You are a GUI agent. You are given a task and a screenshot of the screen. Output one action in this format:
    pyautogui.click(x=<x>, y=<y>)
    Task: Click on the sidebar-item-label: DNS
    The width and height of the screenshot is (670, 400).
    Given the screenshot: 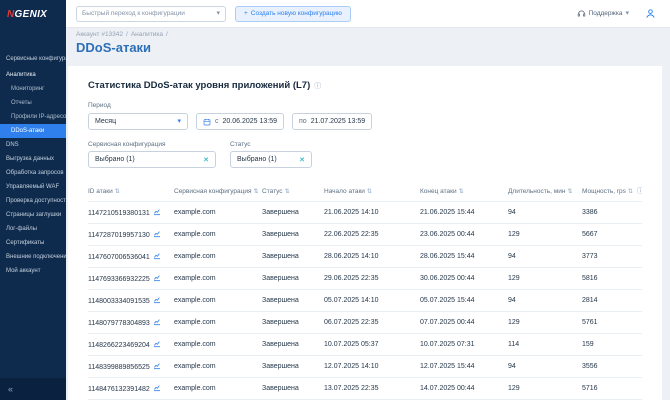 What is the action you would take?
    pyautogui.click(x=12, y=145)
    